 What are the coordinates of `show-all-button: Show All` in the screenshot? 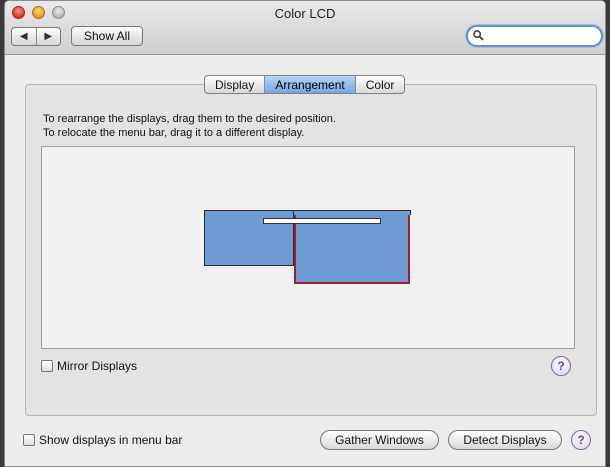 It's located at (107, 36).